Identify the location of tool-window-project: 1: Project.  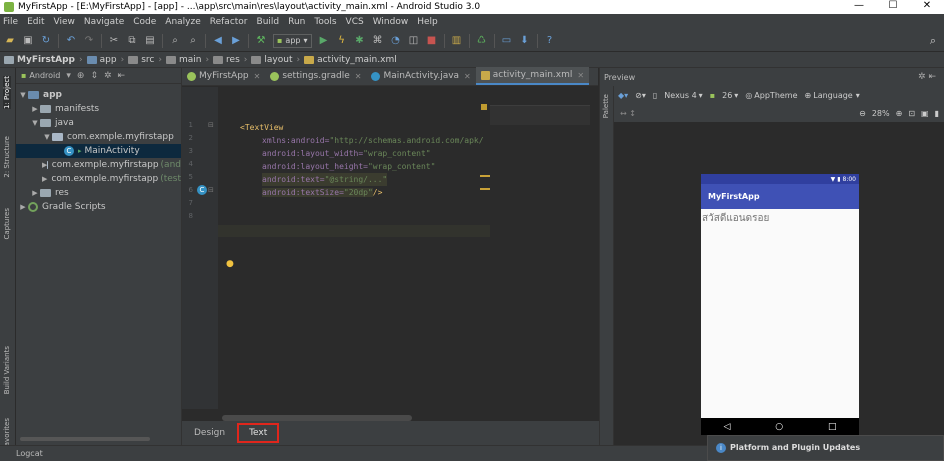
(7, 92).